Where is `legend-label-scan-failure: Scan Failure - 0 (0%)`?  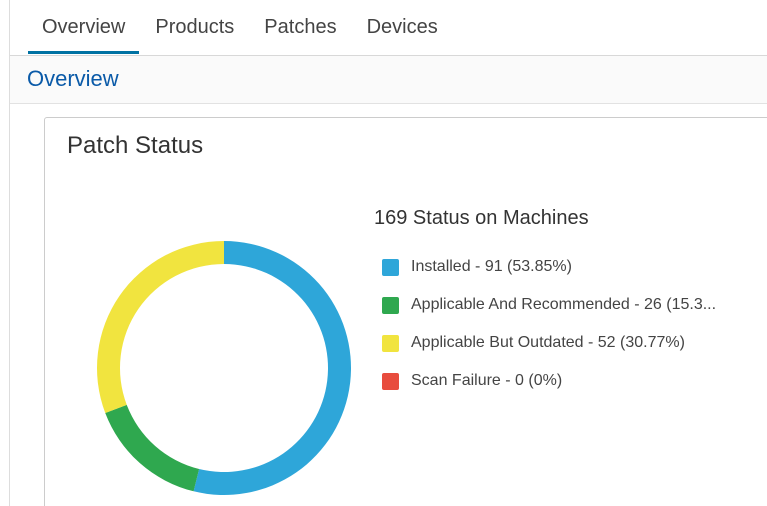 legend-label-scan-failure: Scan Failure - 0 (0%) is located at coordinates (487, 380).